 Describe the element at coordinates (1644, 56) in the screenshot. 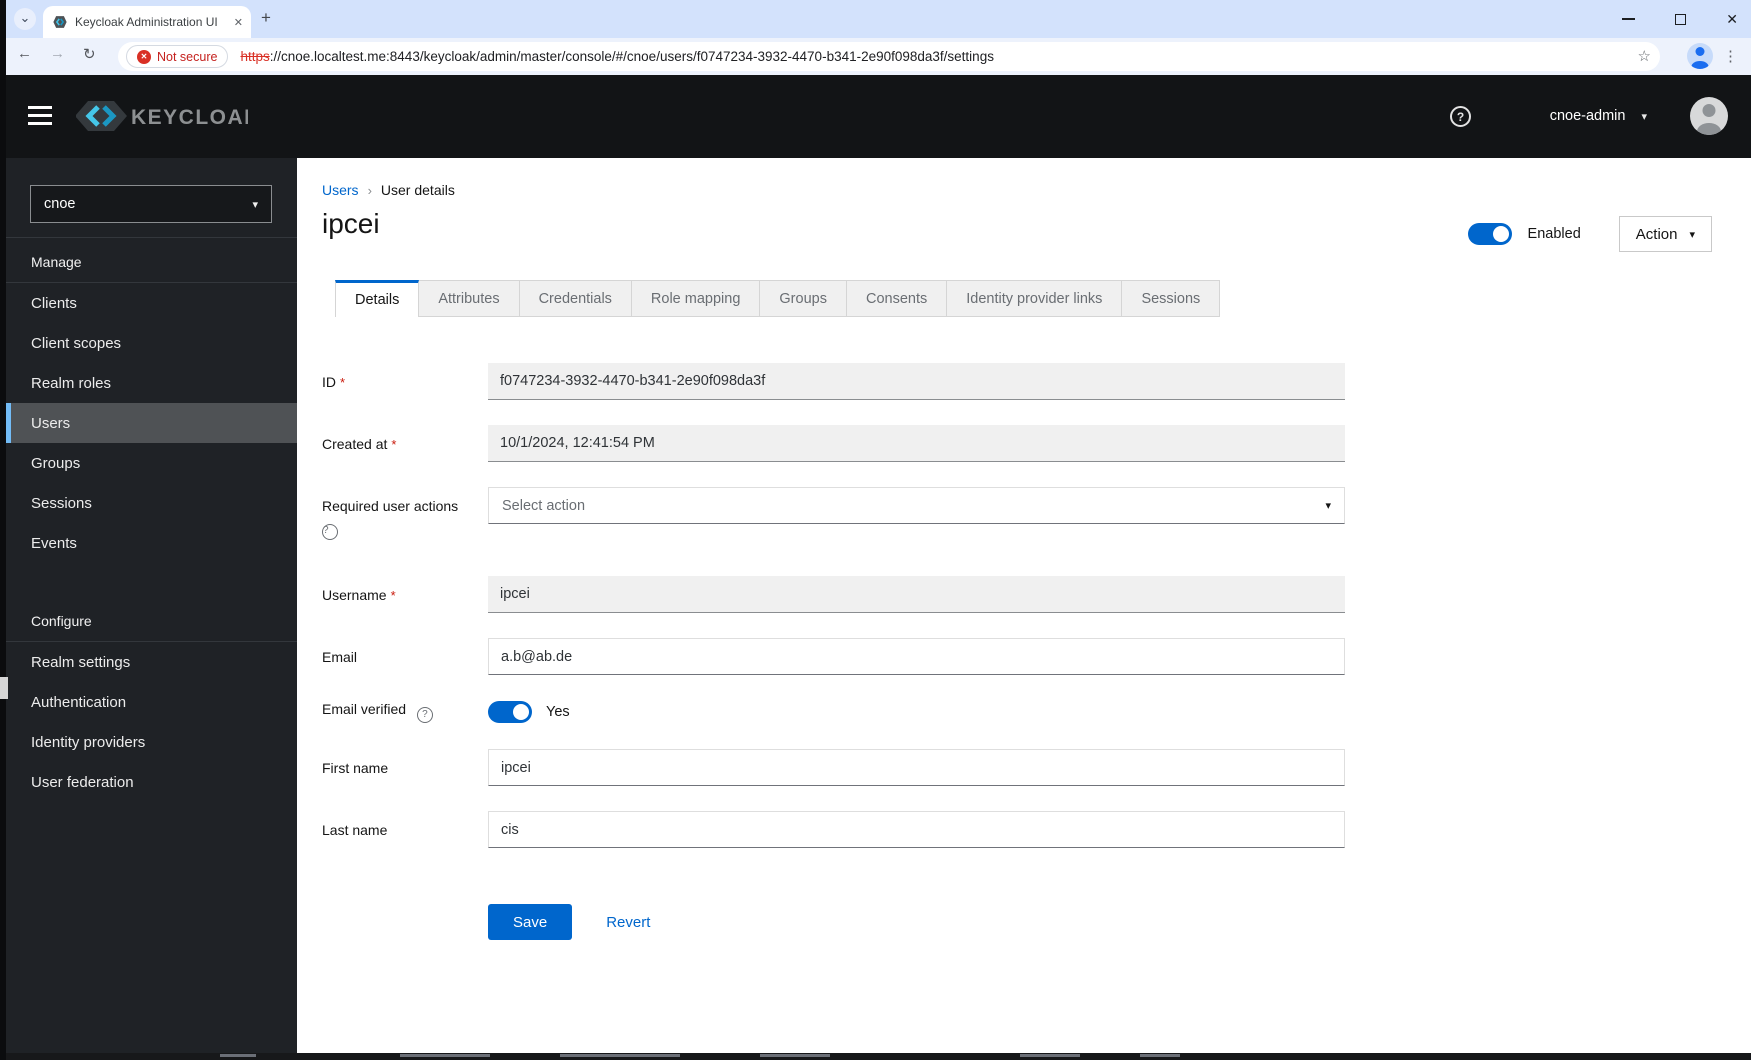

I see `bookmark-star-icon: ☆` at that location.